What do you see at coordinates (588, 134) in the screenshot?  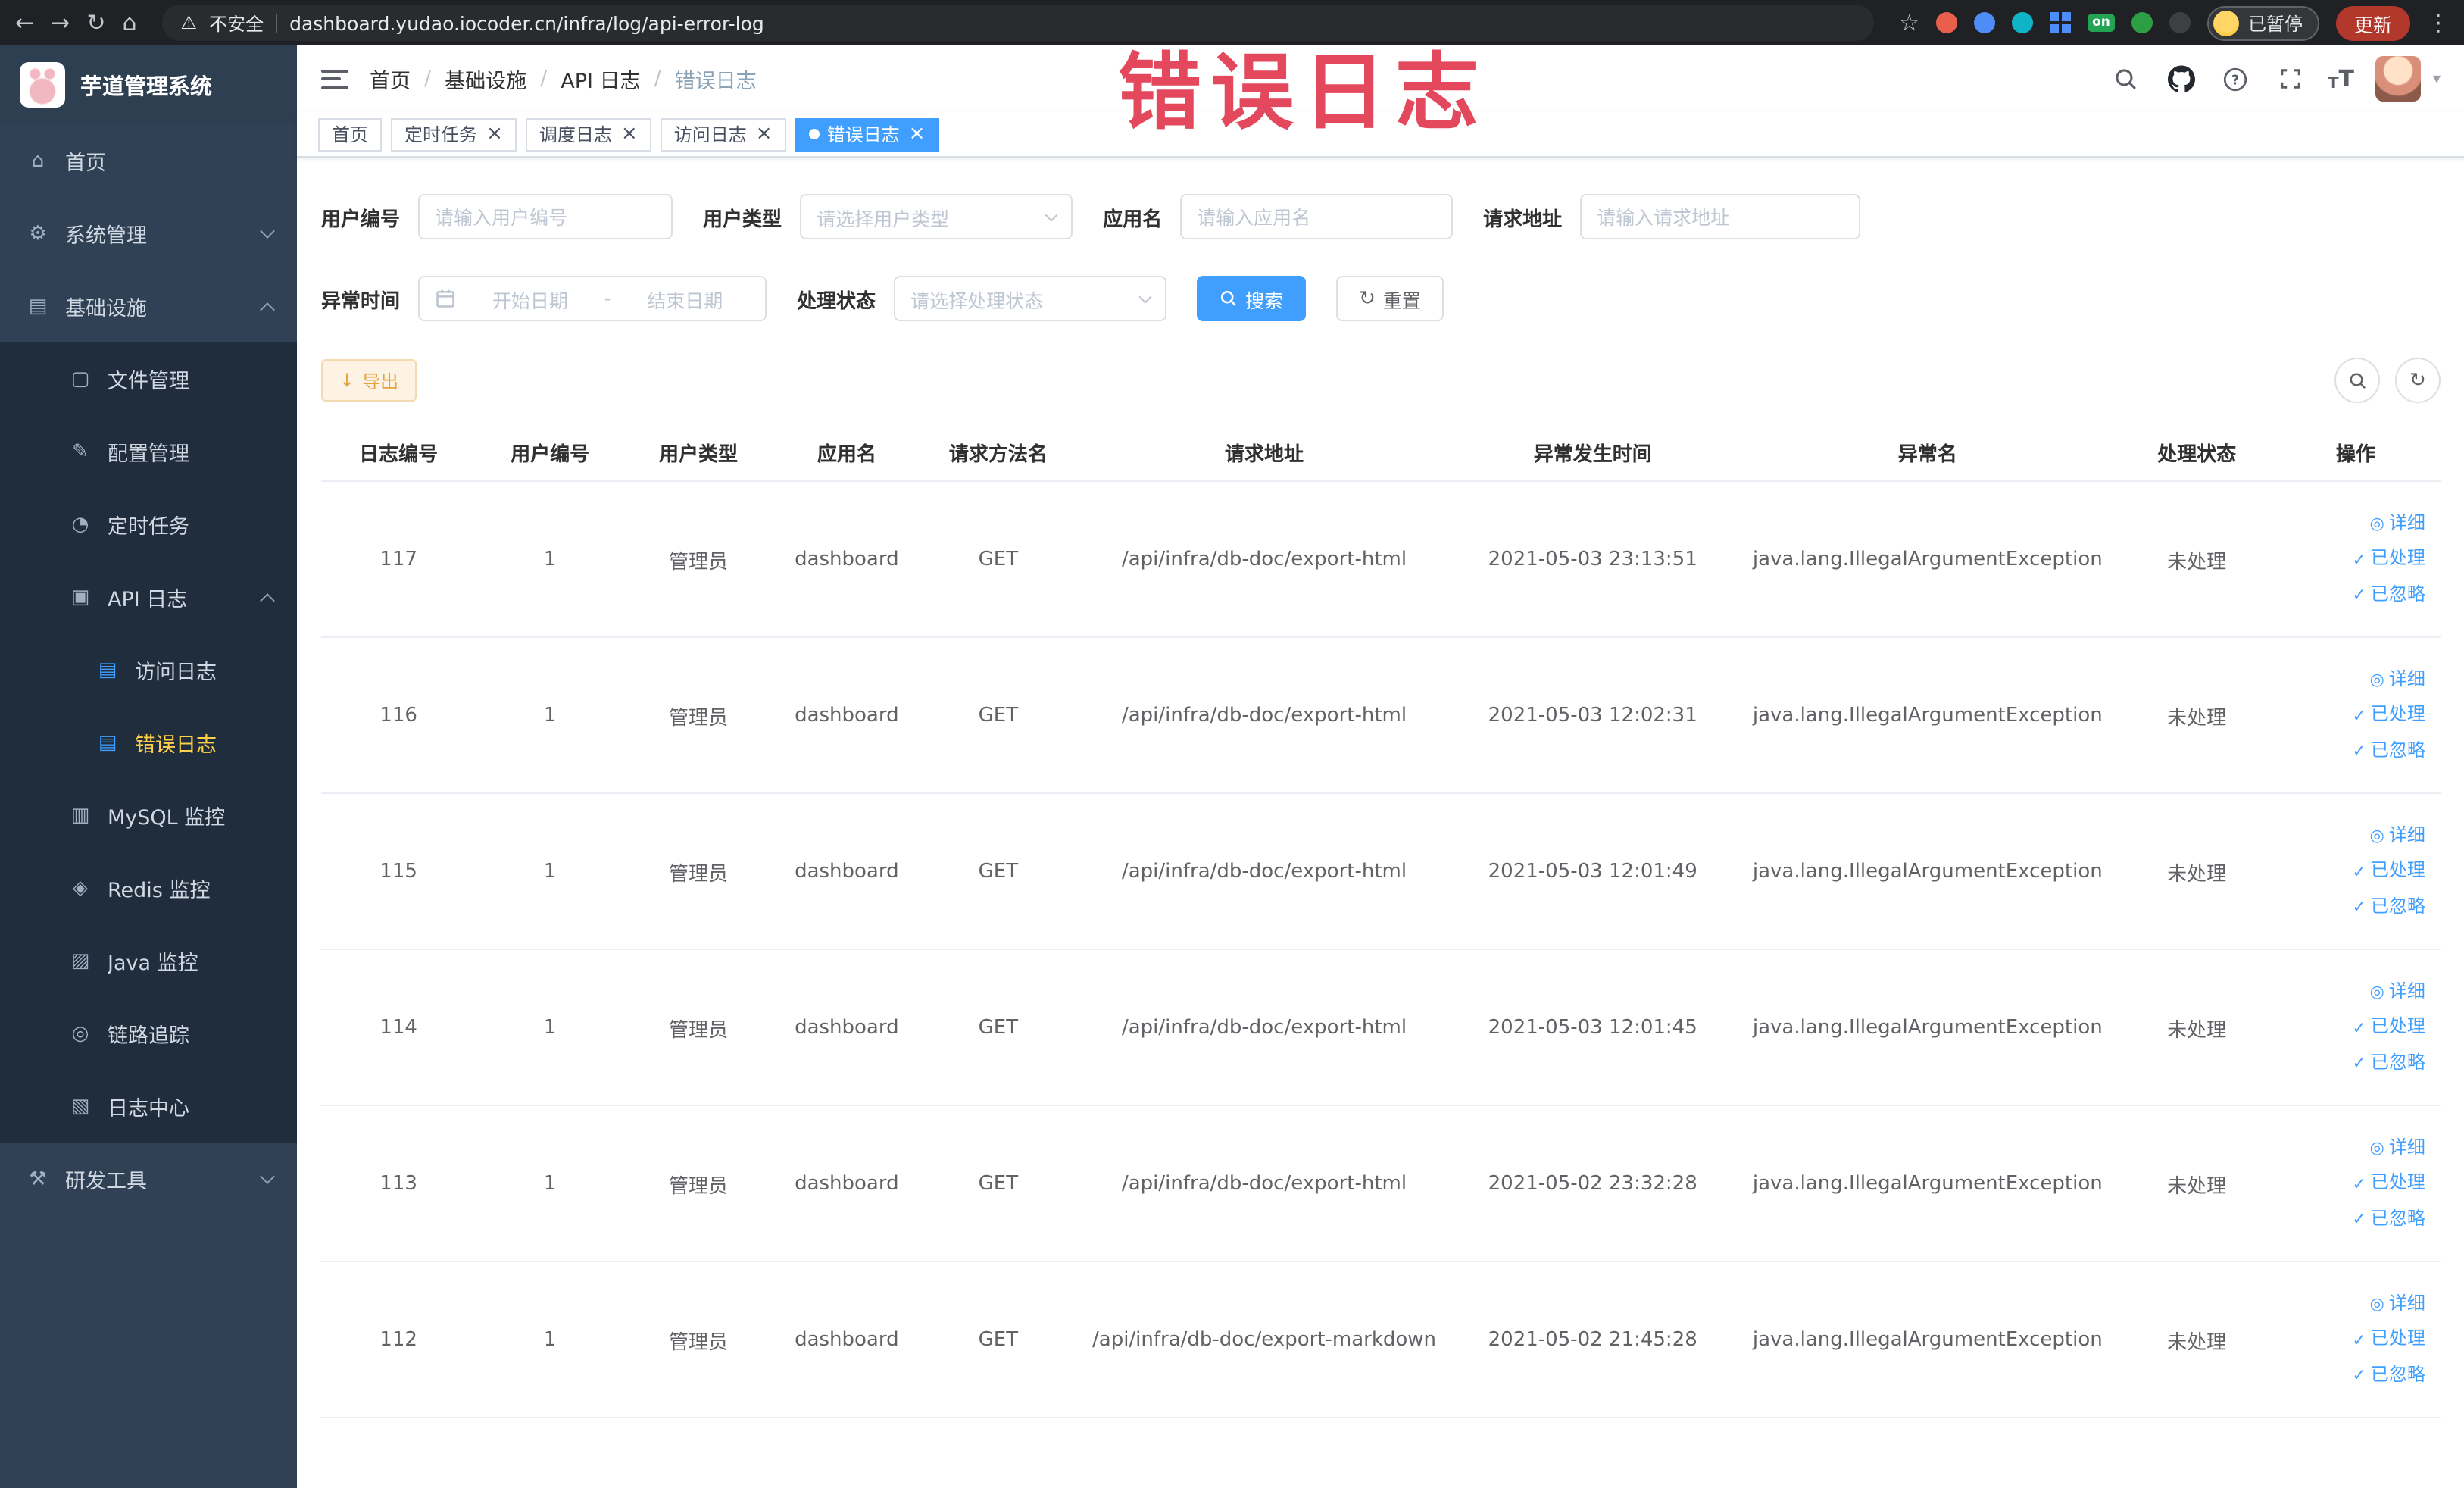 I see `tab-job-log: 调度日志 ×` at bounding box center [588, 134].